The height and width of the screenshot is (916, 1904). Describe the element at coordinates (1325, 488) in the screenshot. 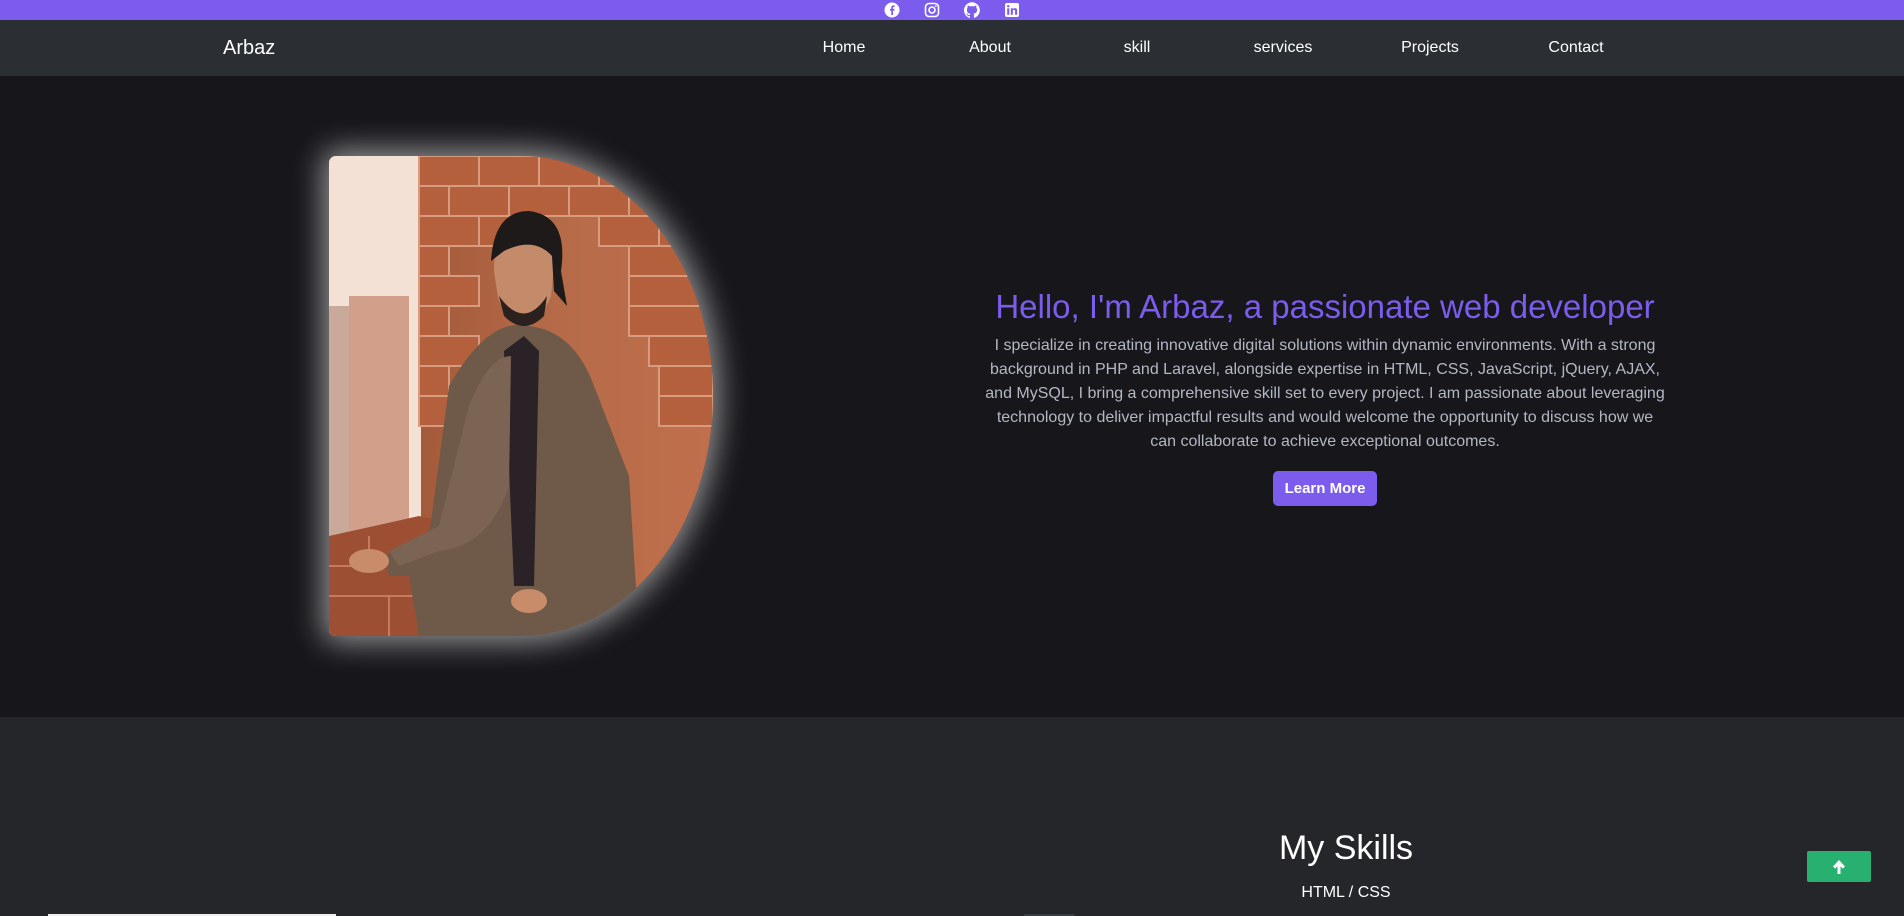

I see `learn-more-button: Learn More` at that location.